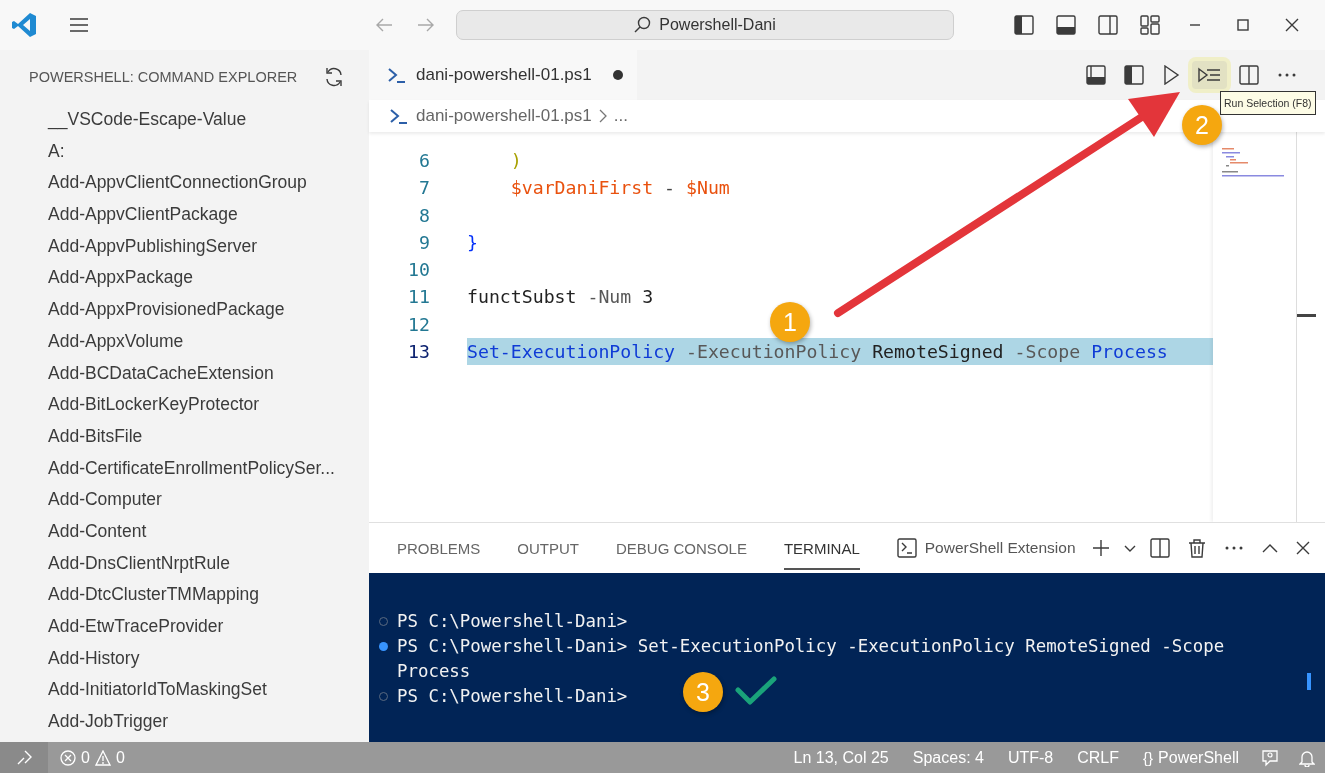 The width and height of the screenshot is (1325, 773). Describe the element at coordinates (184, 563) in the screenshot. I see `command-item: Add-DnsClientNrptRule` at that location.